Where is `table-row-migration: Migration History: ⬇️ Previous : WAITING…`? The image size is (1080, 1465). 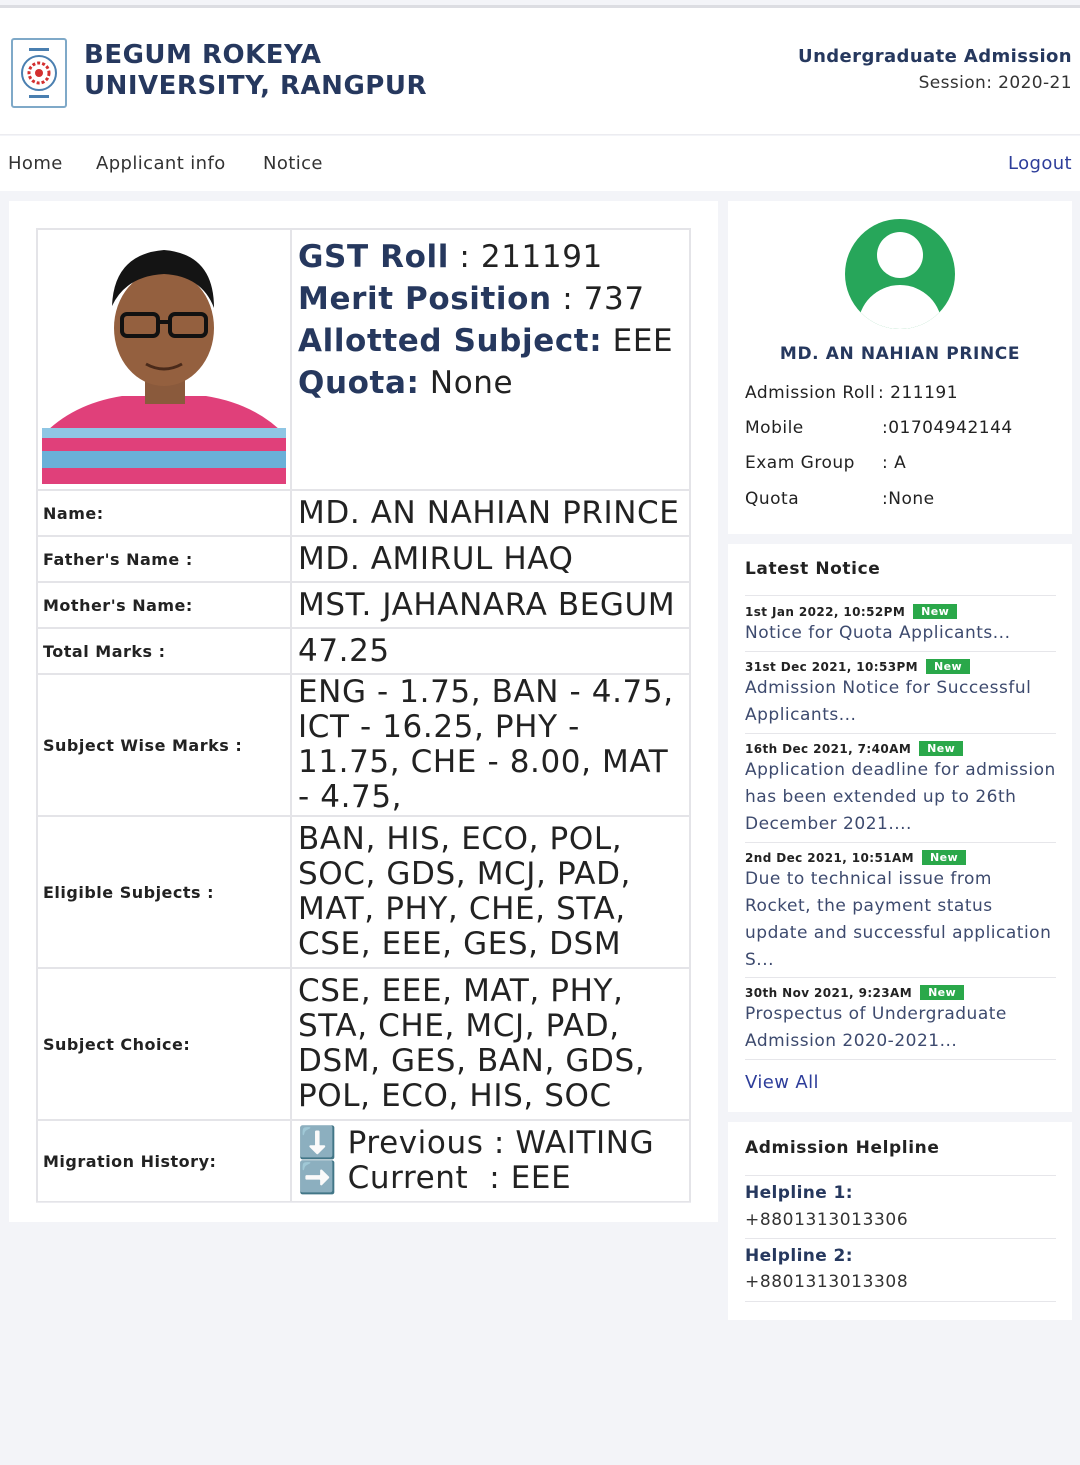
table-row-migration: Migration History: ⬇️ Previous : WAITING… is located at coordinates (363, 1161).